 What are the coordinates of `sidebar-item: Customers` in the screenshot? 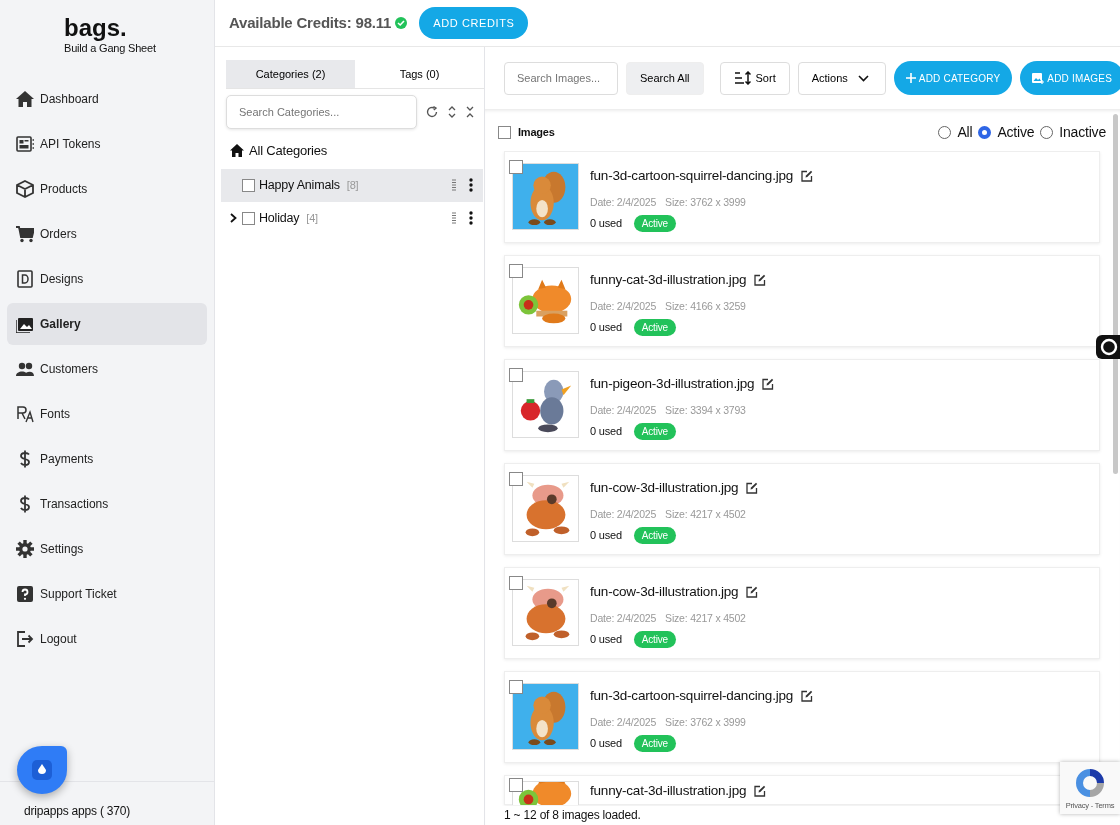 It's located at (107, 369).